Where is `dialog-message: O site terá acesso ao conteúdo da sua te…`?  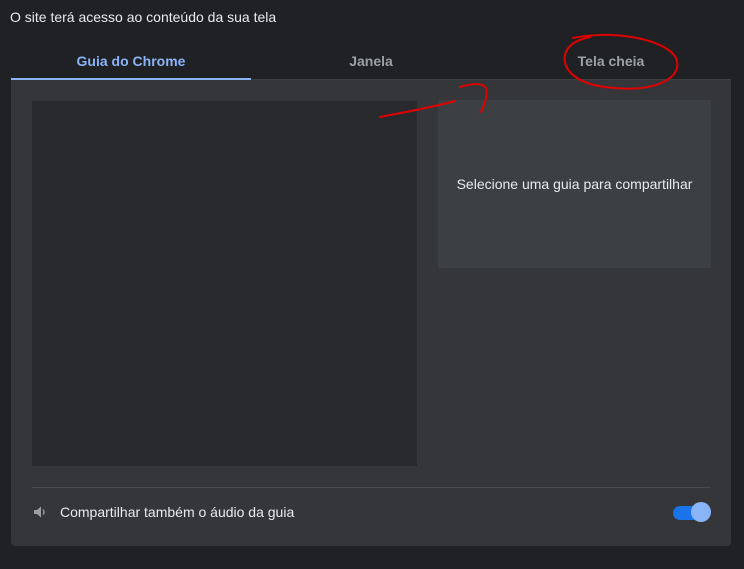
dialog-message: O site terá acesso ao conteúdo da sua te… is located at coordinates (143, 17).